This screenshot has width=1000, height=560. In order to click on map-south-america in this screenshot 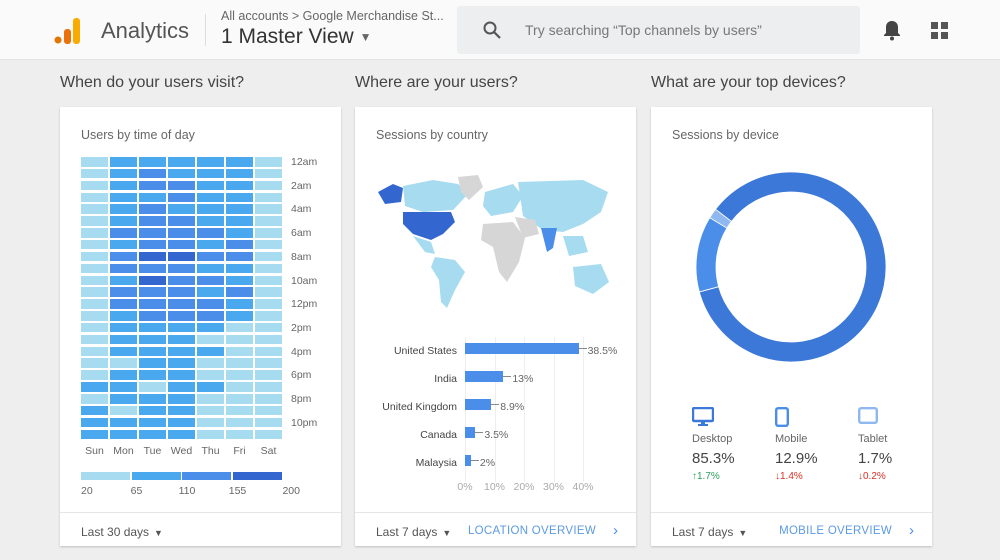, I will do `click(448, 282)`.